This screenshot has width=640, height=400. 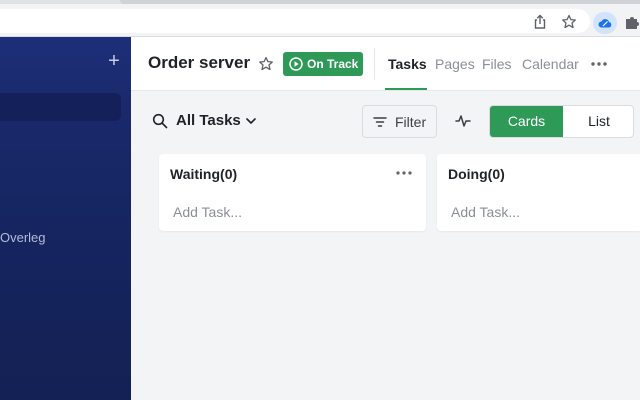 What do you see at coordinates (160, 121) in the screenshot?
I see `search-icon` at bounding box center [160, 121].